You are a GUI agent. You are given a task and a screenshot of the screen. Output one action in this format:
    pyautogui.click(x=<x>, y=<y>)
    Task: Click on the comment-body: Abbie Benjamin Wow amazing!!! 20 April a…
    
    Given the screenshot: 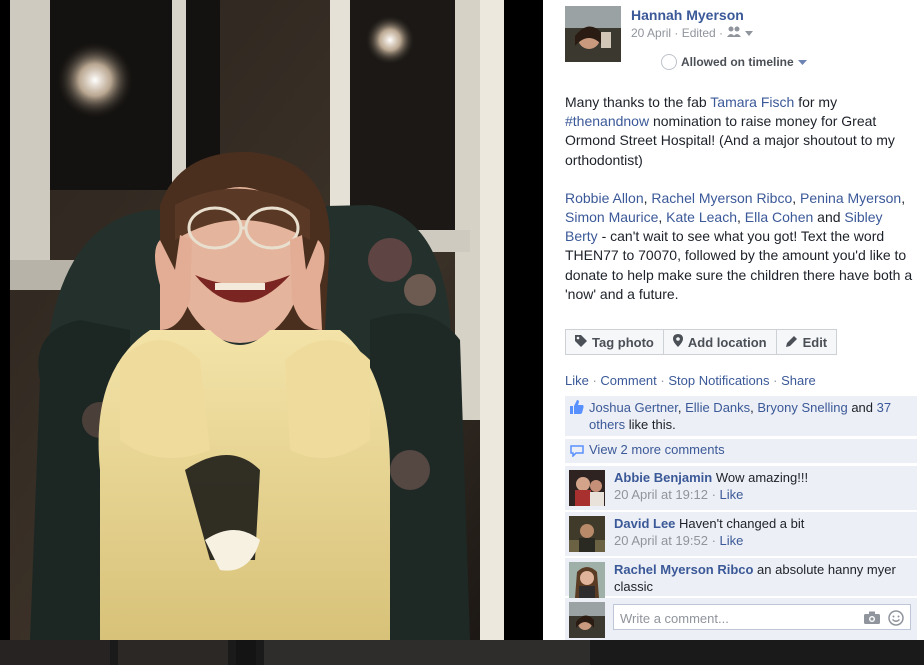 What is the action you would take?
    pyautogui.click(x=760, y=486)
    